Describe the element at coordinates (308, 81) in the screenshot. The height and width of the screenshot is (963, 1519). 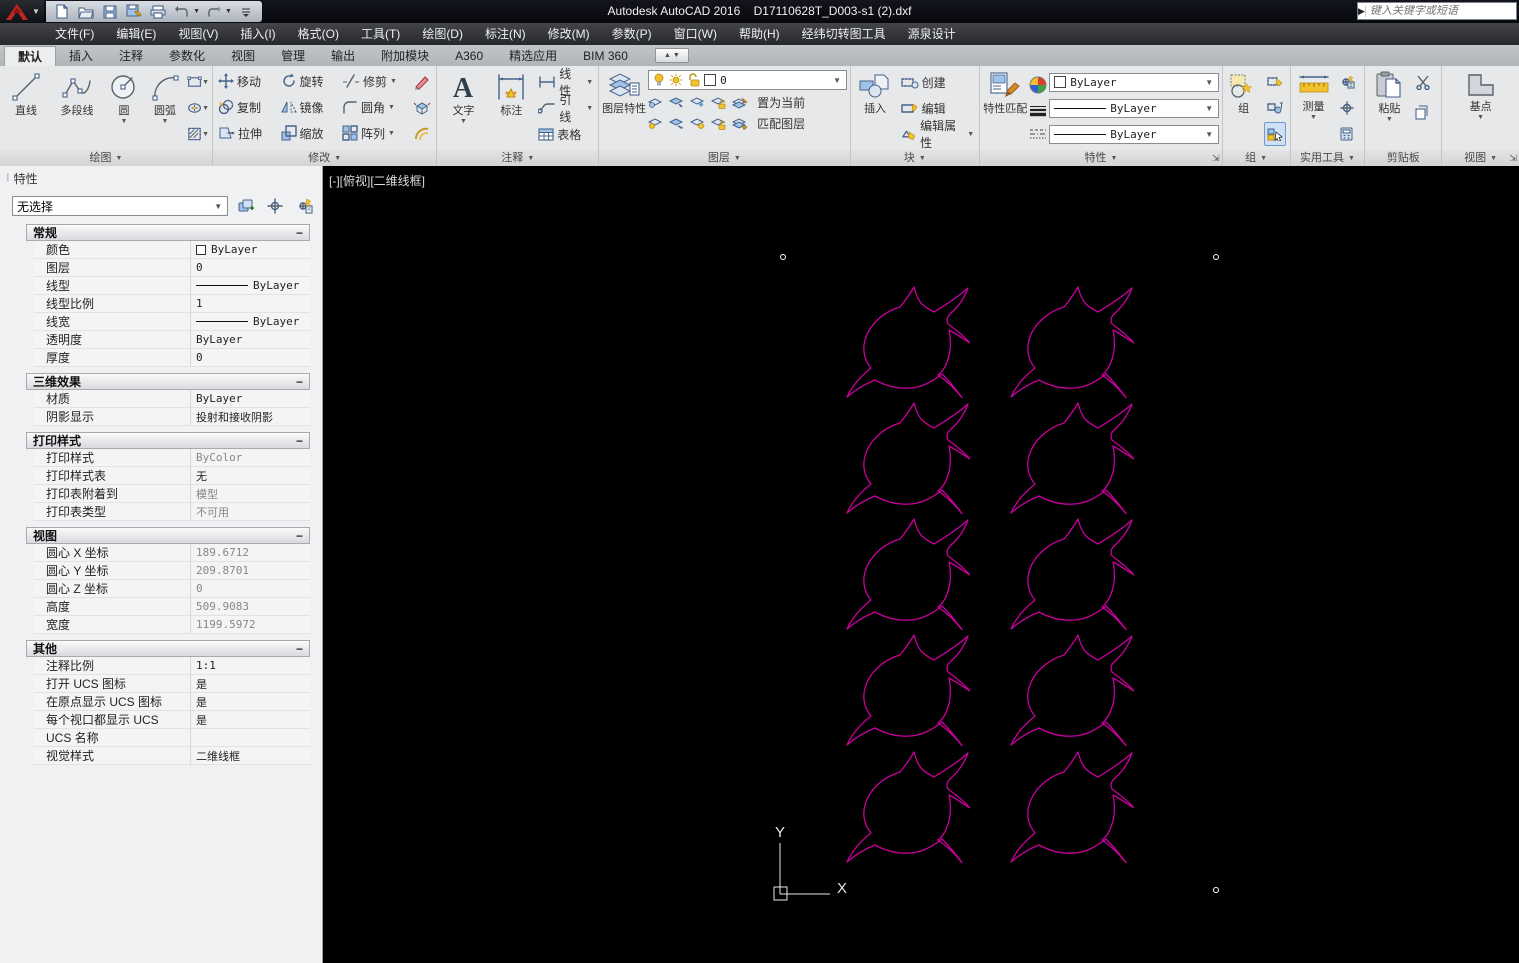
I see `rotate-button: 旋转` at that location.